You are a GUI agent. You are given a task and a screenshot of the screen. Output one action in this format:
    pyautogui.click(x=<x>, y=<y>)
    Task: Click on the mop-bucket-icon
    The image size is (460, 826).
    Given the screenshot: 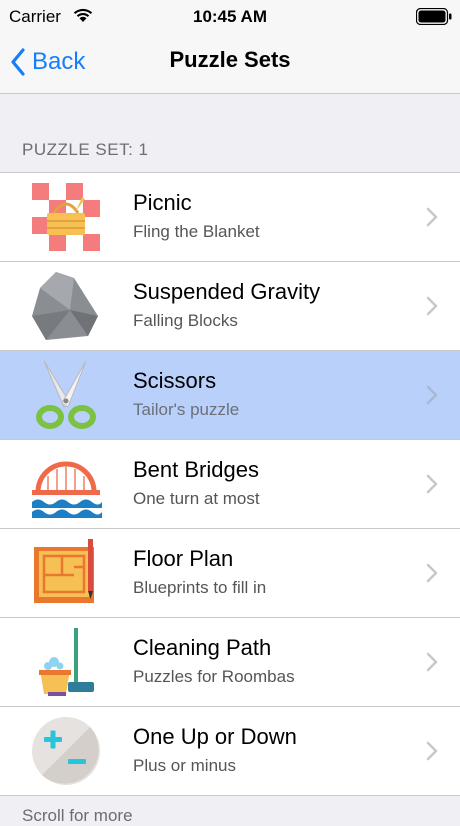 What is the action you would take?
    pyautogui.click(x=66, y=662)
    